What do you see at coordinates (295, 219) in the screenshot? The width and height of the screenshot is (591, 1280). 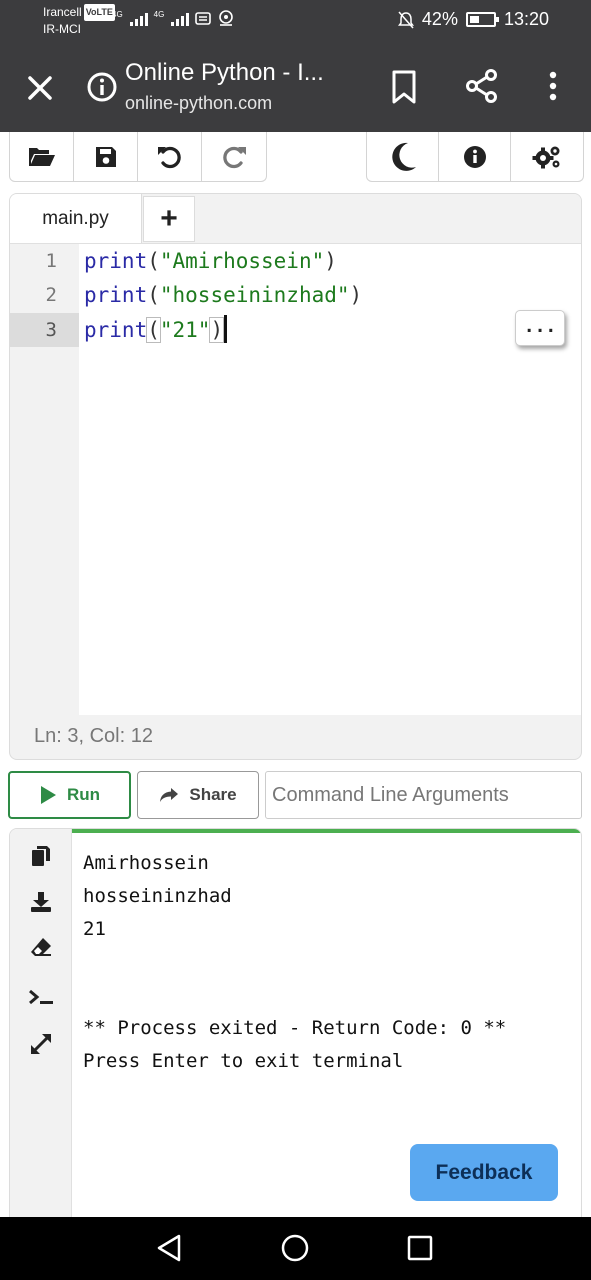 I see `file-tabs: main.py +` at bounding box center [295, 219].